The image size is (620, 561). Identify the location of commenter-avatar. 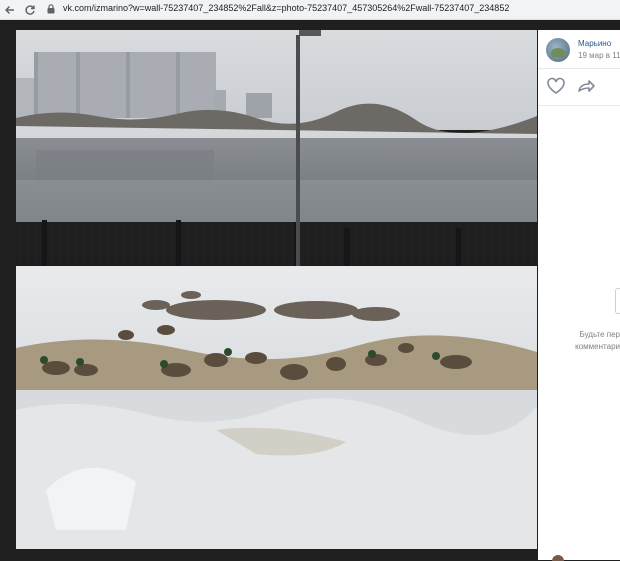
(558, 558).